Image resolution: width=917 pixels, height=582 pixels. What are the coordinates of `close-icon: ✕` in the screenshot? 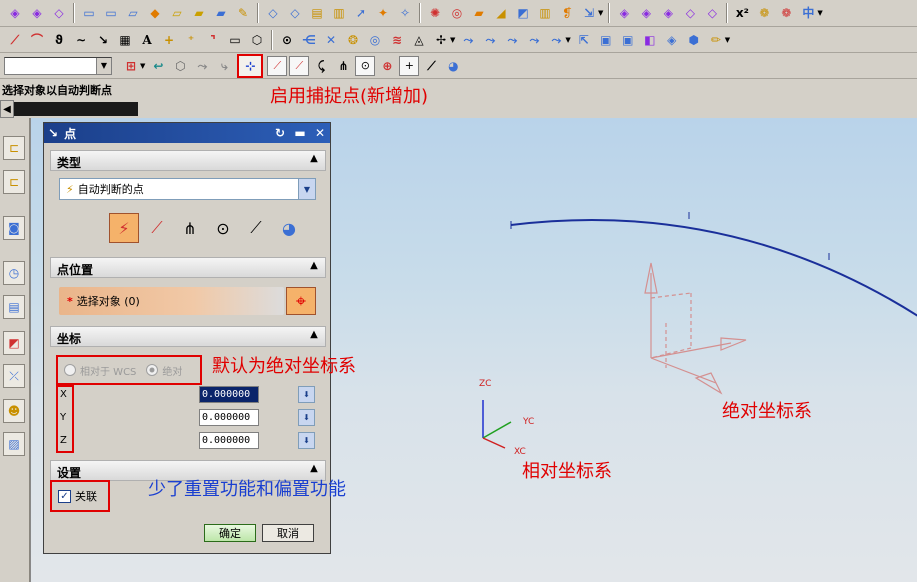 It's located at (320, 133).